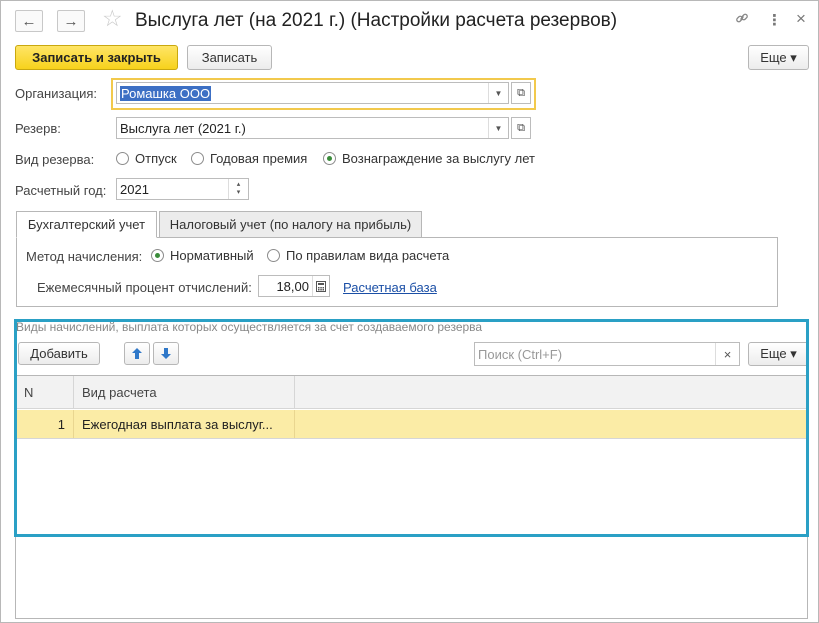 This screenshot has height=623, width=819. I want to click on organization-value: Ромашка ООО, so click(166, 93).